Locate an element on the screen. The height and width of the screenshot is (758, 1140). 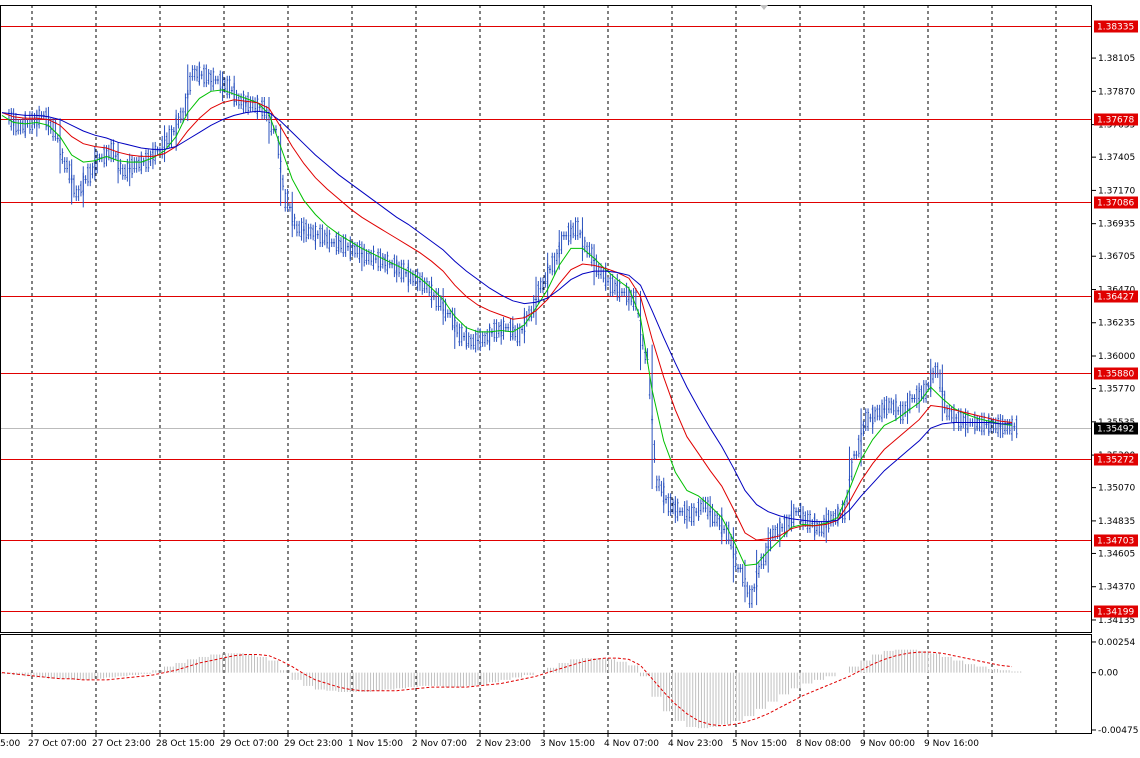
indicator-y-tick-label: 0.00254 is located at coordinates (1116, 643).